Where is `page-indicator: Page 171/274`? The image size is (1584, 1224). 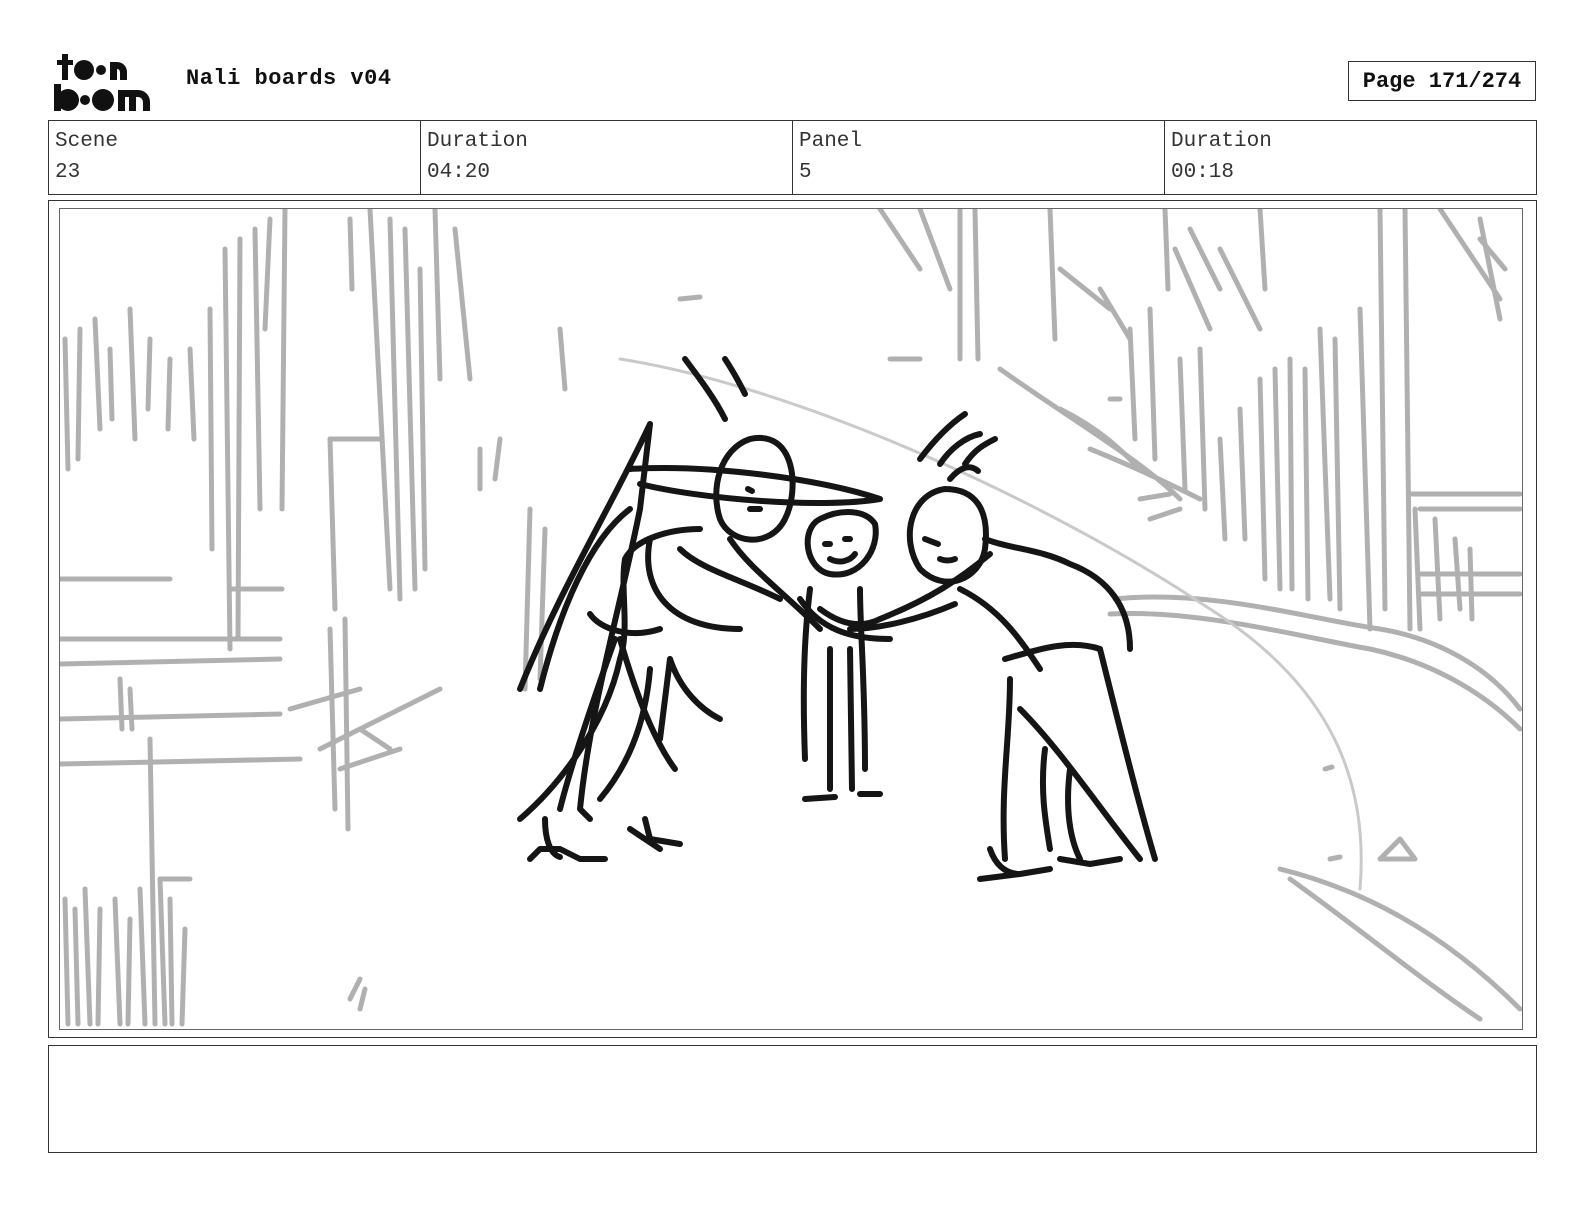
page-indicator: Page 171/274 is located at coordinates (1442, 81).